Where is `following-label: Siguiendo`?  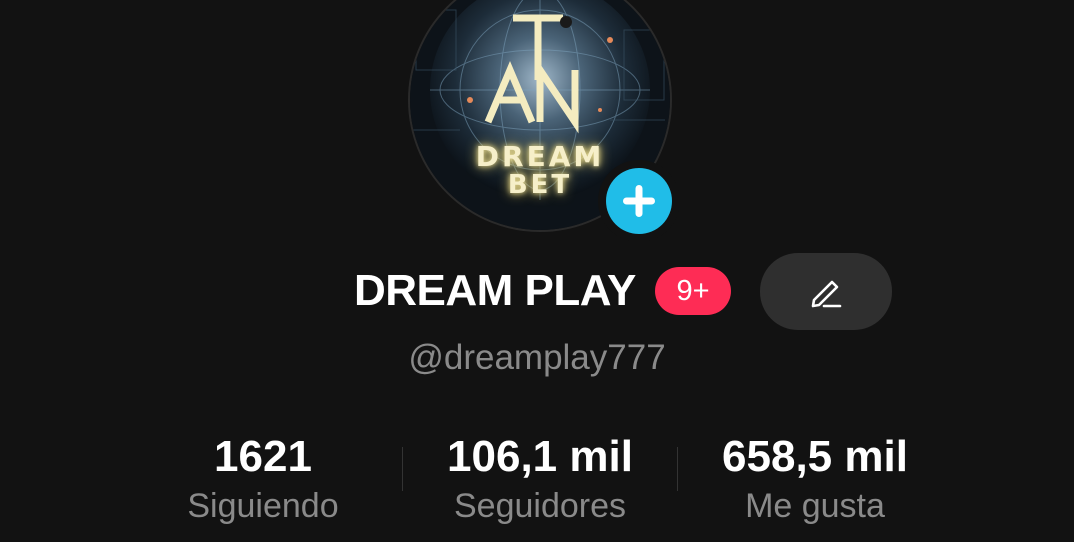 following-label: Siguiendo is located at coordinates (263, 506).